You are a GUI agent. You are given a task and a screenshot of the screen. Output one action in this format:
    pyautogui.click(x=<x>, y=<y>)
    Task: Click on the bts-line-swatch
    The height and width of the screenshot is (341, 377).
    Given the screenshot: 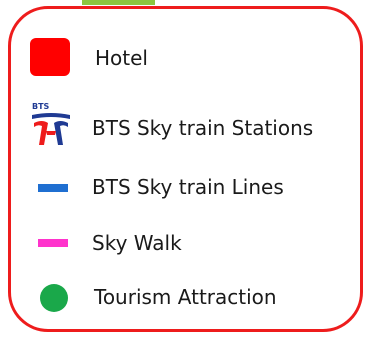 What is the action you would take?
    pyautogui.click(x=53, y=188)
    